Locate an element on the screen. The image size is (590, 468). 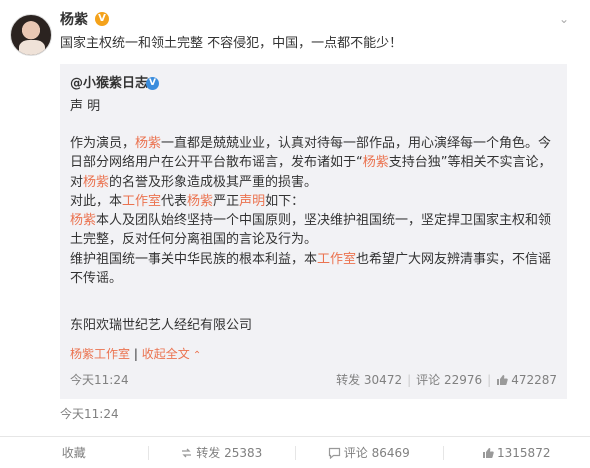
statement-title: 声 明 is located at coordinates (85, 106).